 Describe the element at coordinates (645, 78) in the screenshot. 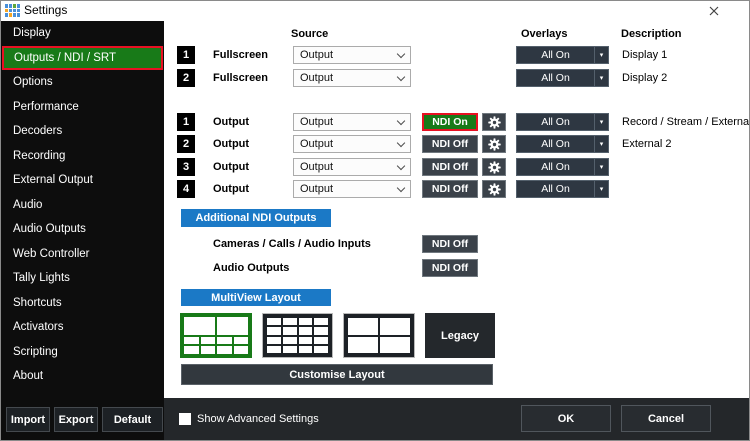

I see `row-description: Display 2` at that location.